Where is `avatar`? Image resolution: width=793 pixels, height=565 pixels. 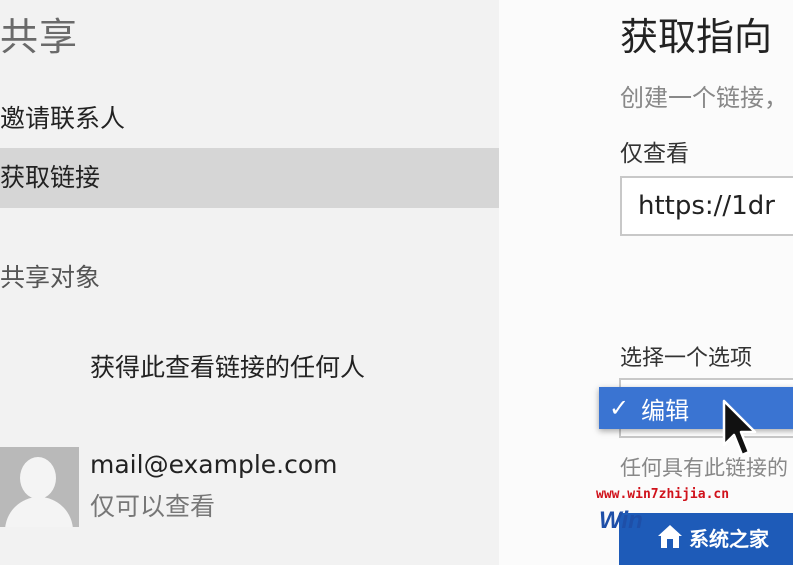
avatar is located at coordinates (39, 487).